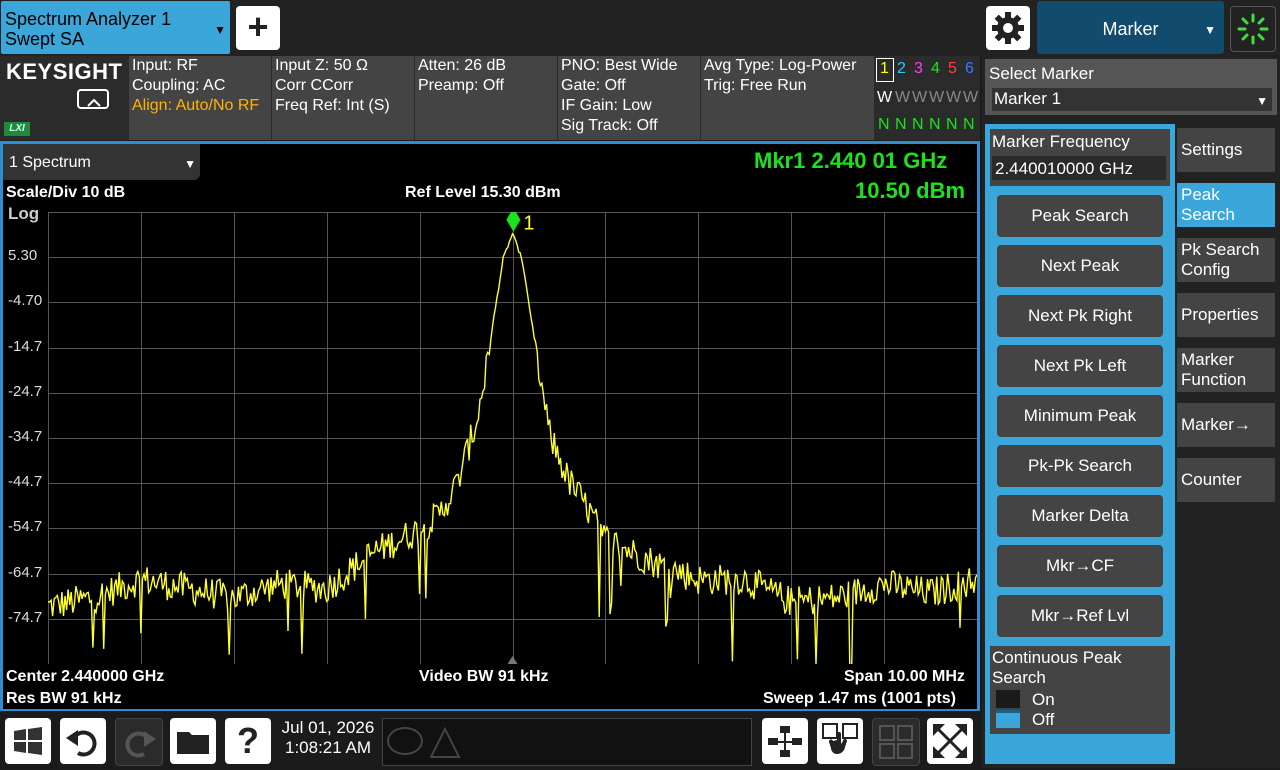 This screenshot has height=770, width=1280. Describe the element at coordinates (1226, 425) in the screenshot. I see `tab-marker-to: Marker→` at that location.